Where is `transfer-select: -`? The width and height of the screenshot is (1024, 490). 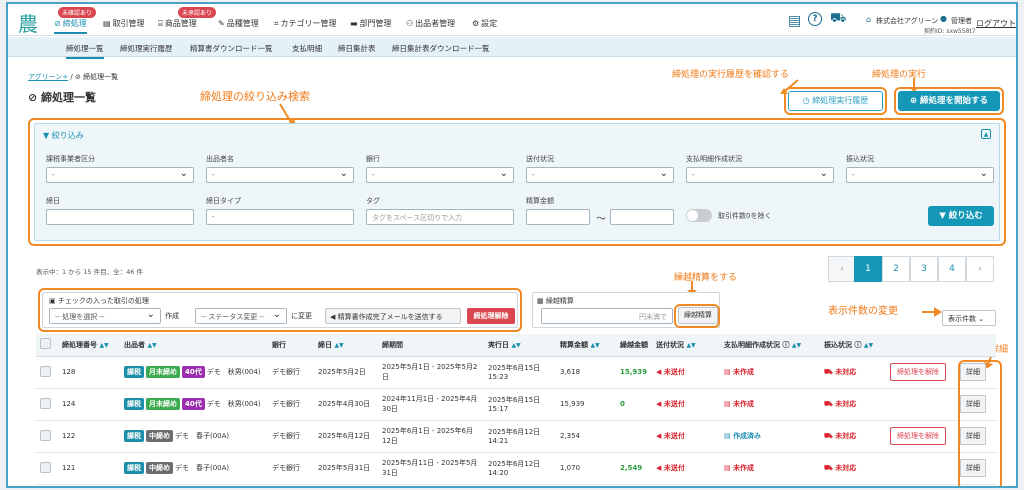
transfer-select: - is located at coordinates (920, 175).